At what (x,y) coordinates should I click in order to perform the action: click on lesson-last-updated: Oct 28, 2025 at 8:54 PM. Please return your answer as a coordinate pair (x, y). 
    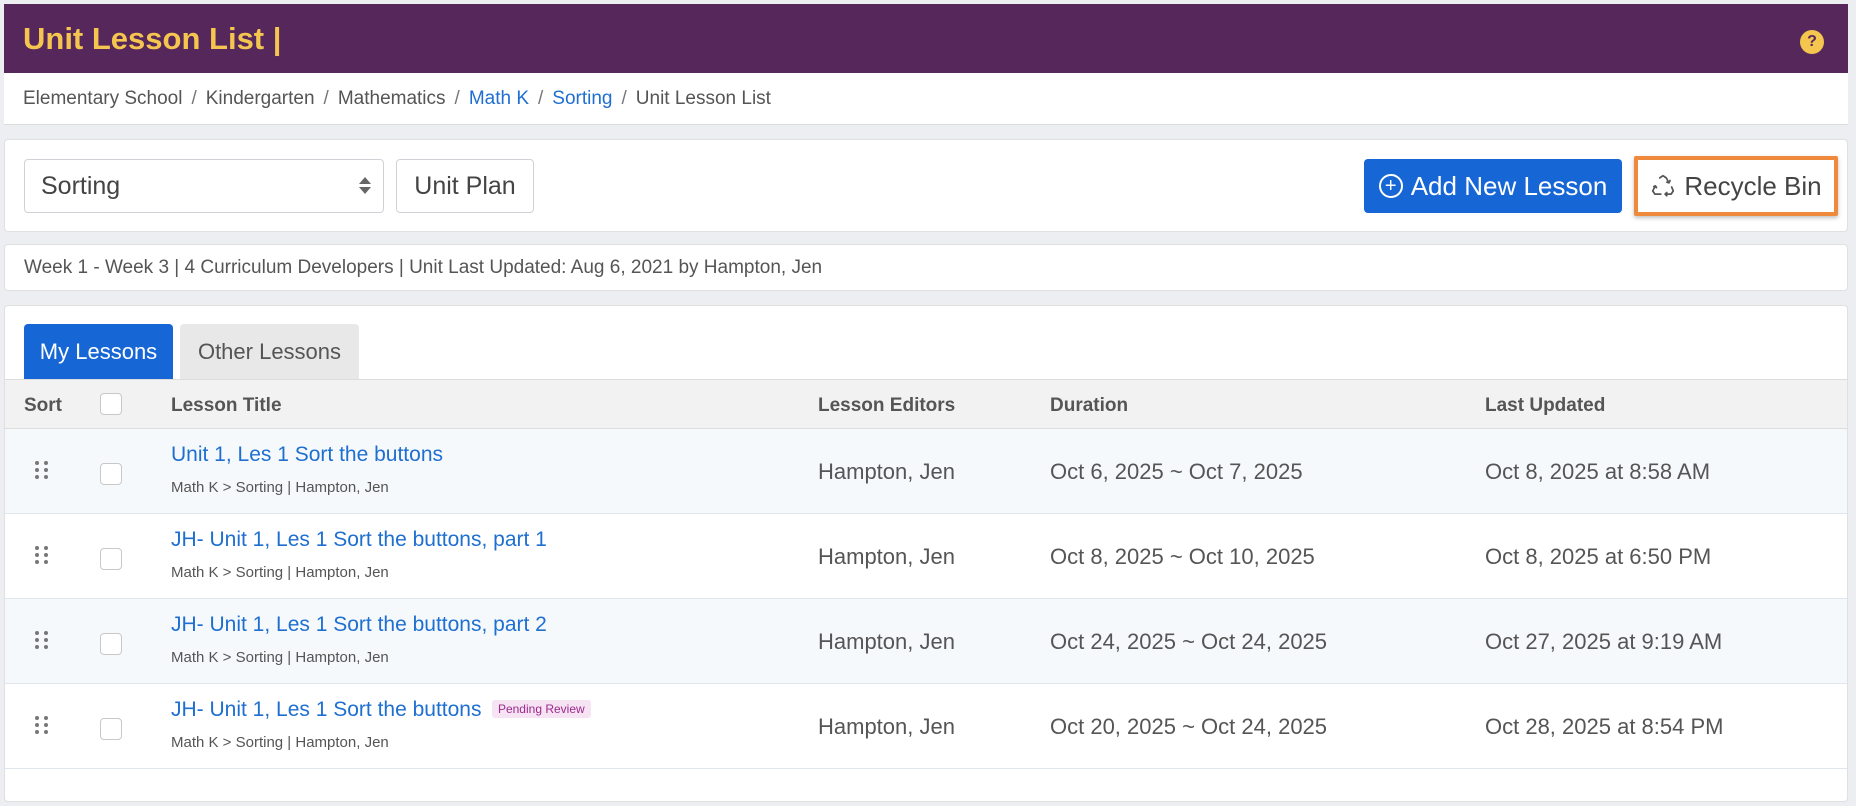
    Looking at the image, I should click on (1604, 726).